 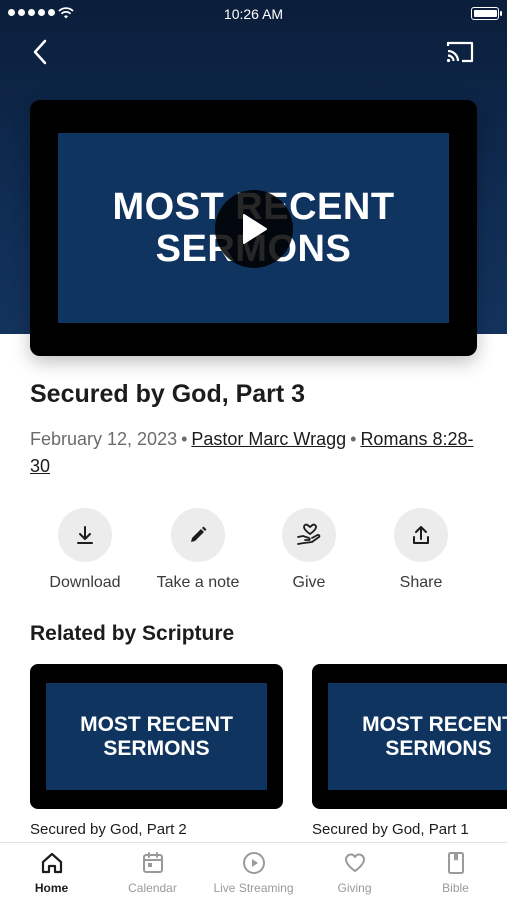 I want to click on related-title: Secured by God, Part 1, so click(x=390, y=829).